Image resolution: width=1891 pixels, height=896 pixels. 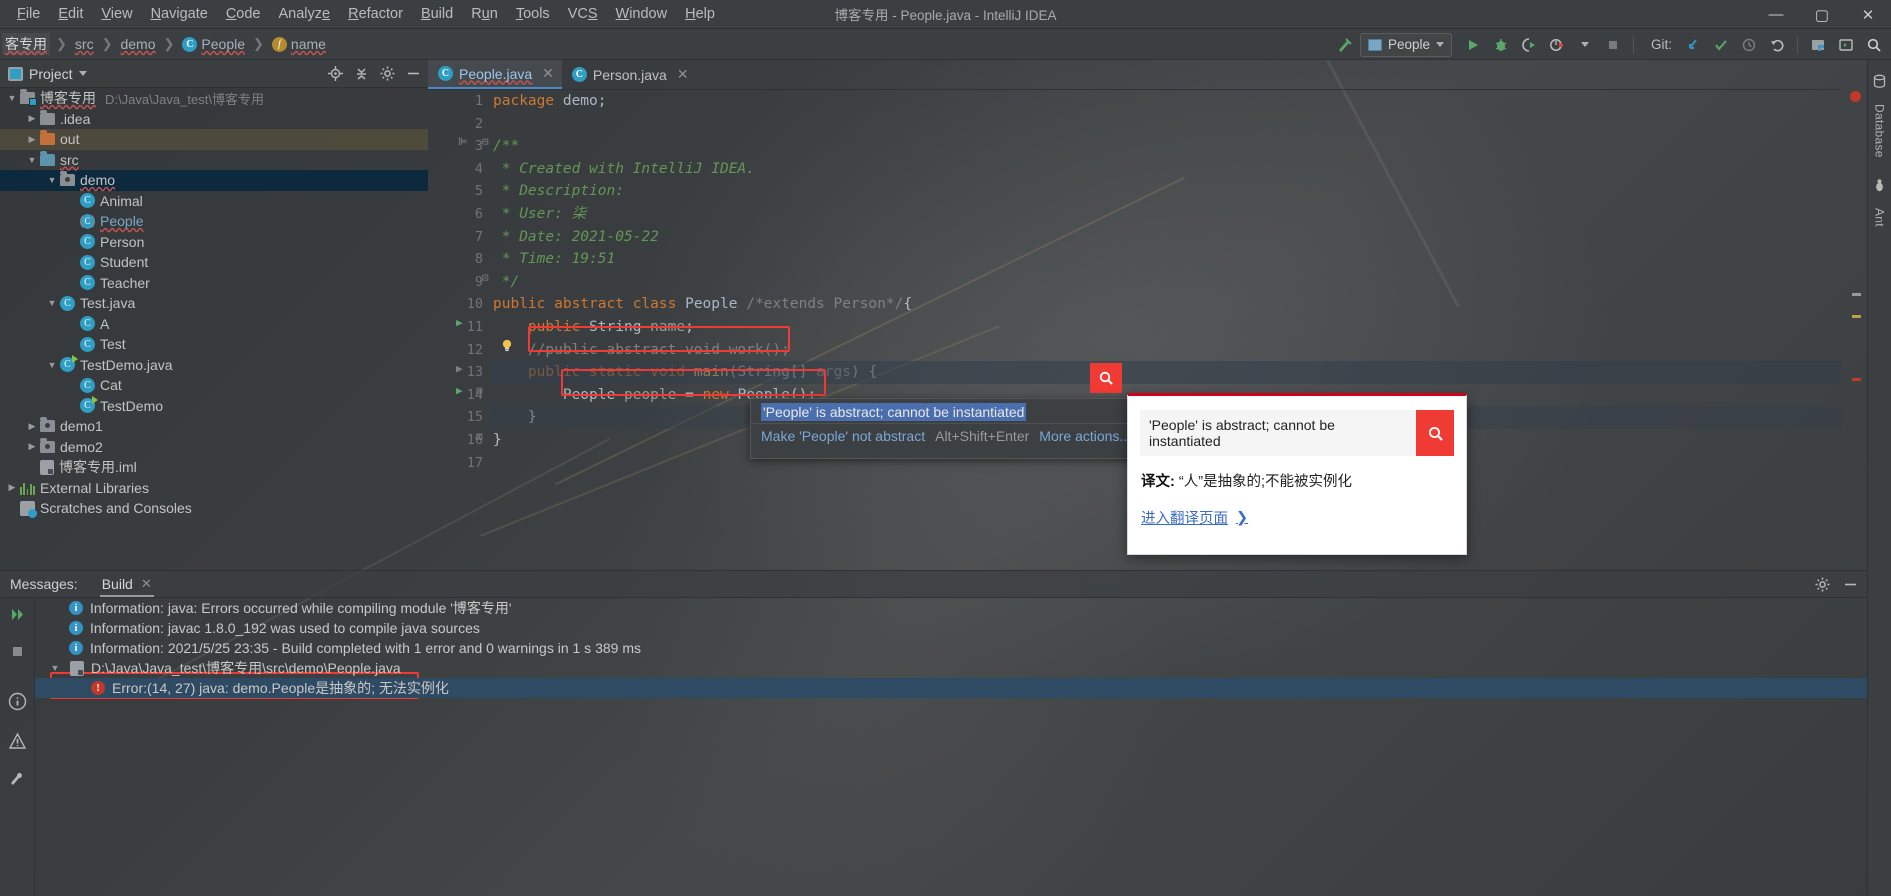 What do you see at coordinates (84, 44) in the screenshot?
I see `breadcrumb-item-src: src` at bounding box center [84, 44].